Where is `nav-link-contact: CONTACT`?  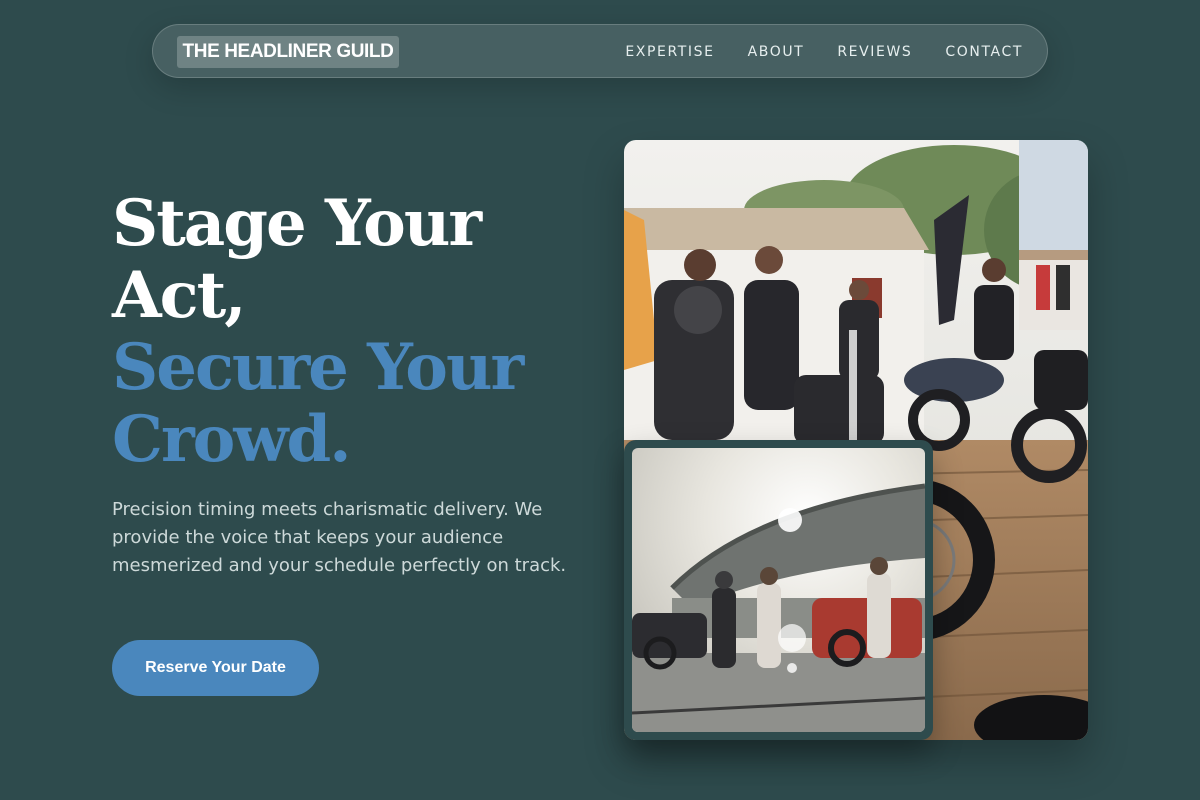
nav-link-contact: CONTACT is located at coordinates (984, 52).